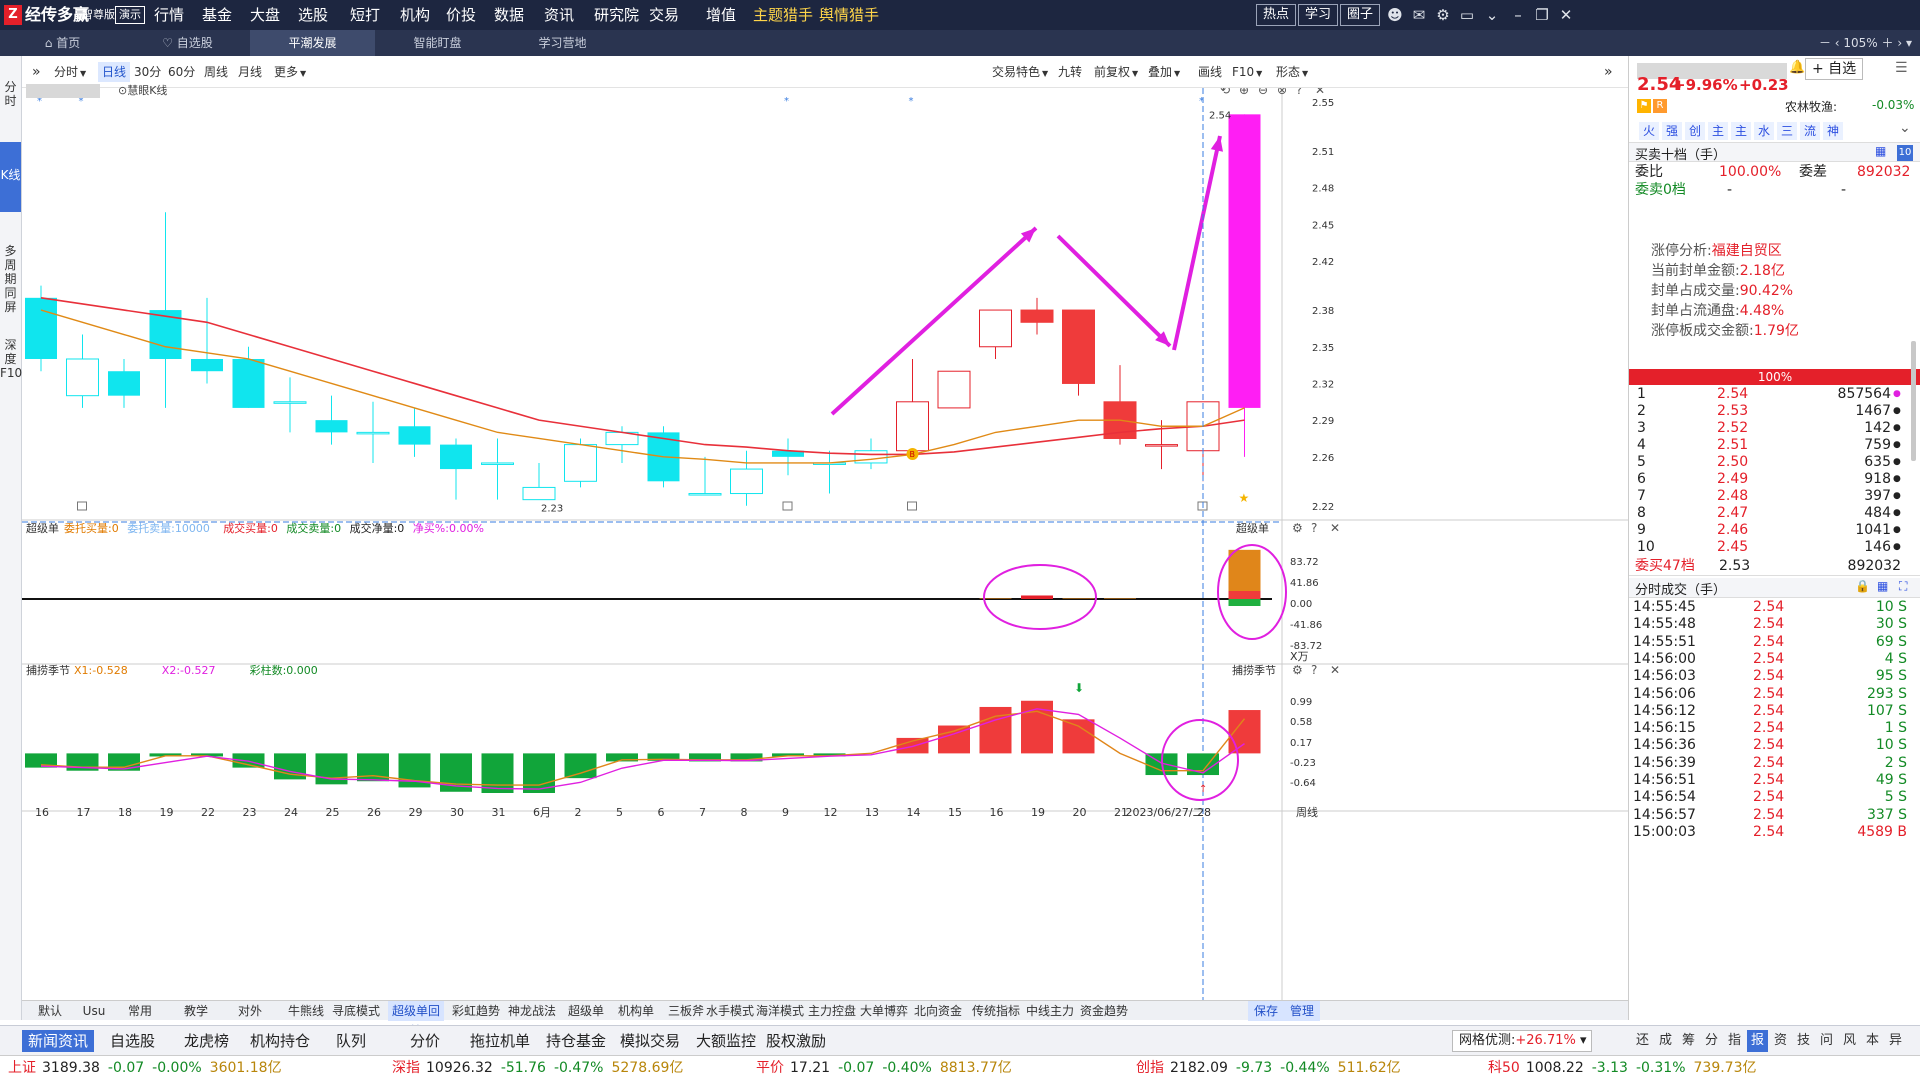  What do you see at coordinates (1695, 131) in the screenshot?
I see `quote-sub-tab: 创` at bounding box center [1695, 131].